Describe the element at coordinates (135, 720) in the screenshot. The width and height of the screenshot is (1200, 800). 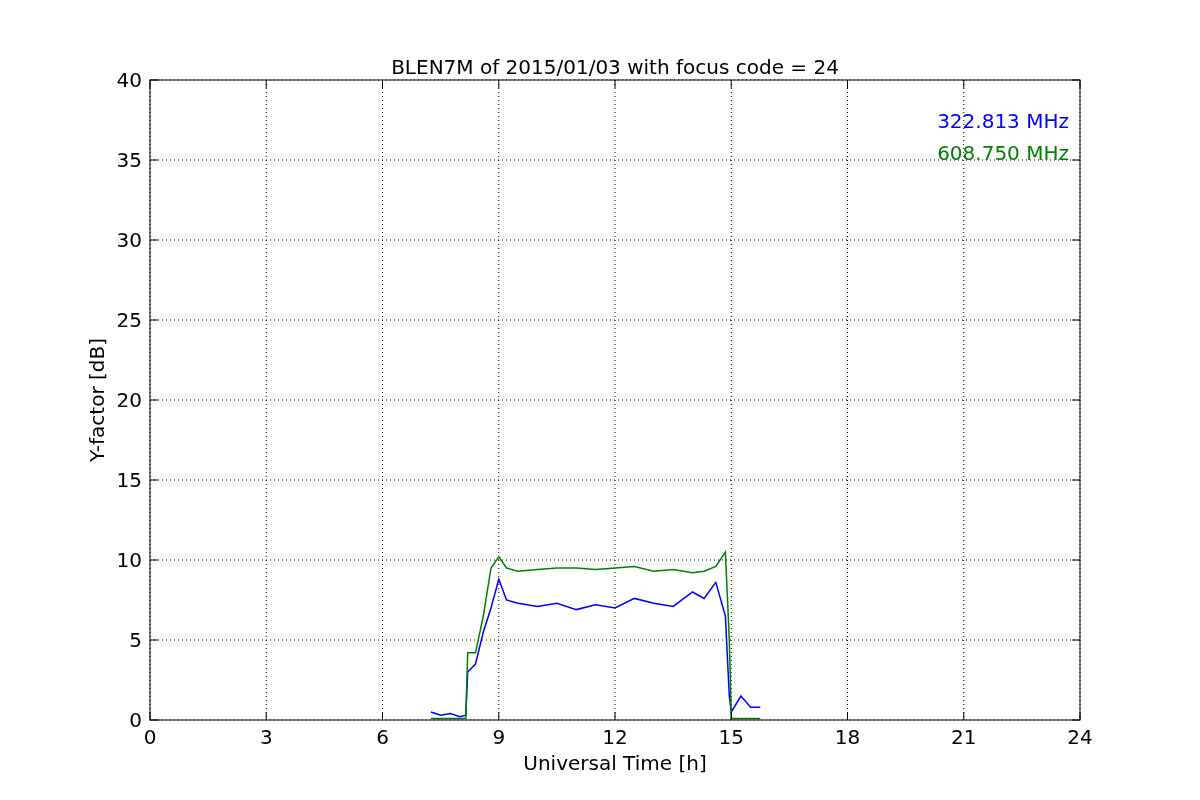
I see `y-tick-label: 0` at that location.